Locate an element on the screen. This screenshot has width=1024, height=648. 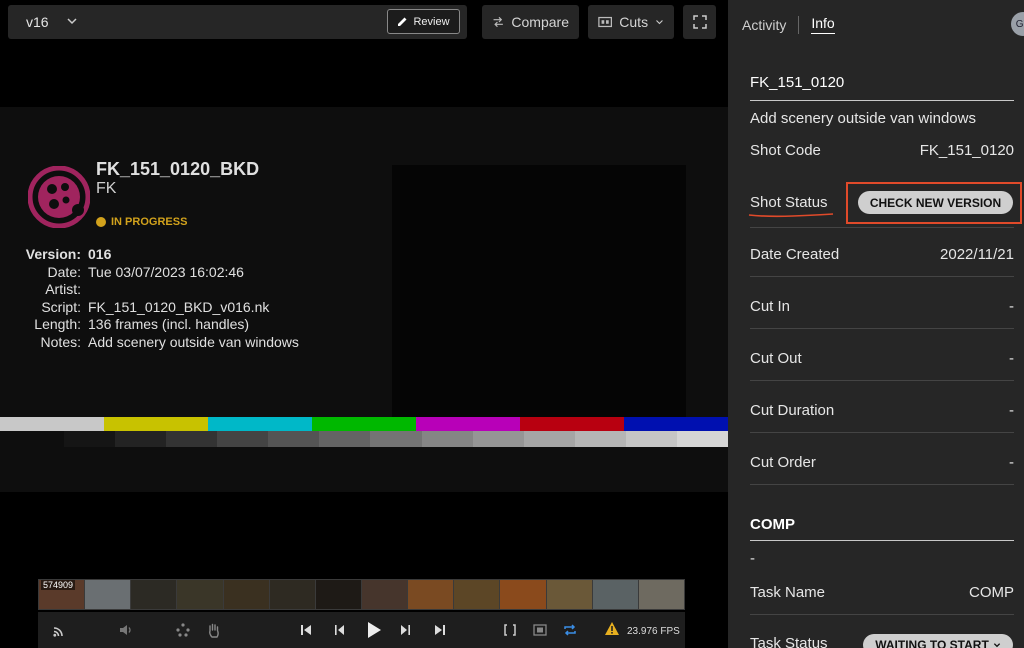
compare-icon is located at coordinates (498, 22).